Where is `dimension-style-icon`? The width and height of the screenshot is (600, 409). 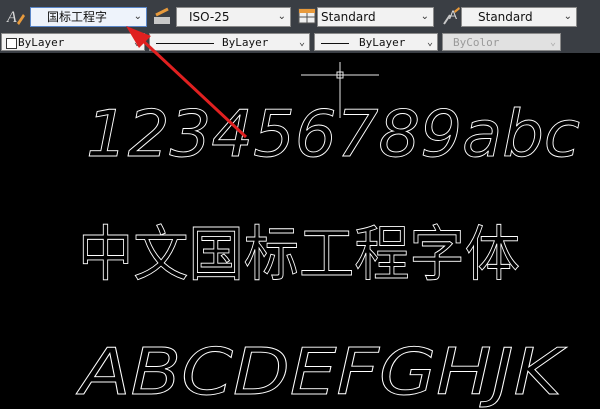 dimension-style-icon is located at coordinates (163, 16).